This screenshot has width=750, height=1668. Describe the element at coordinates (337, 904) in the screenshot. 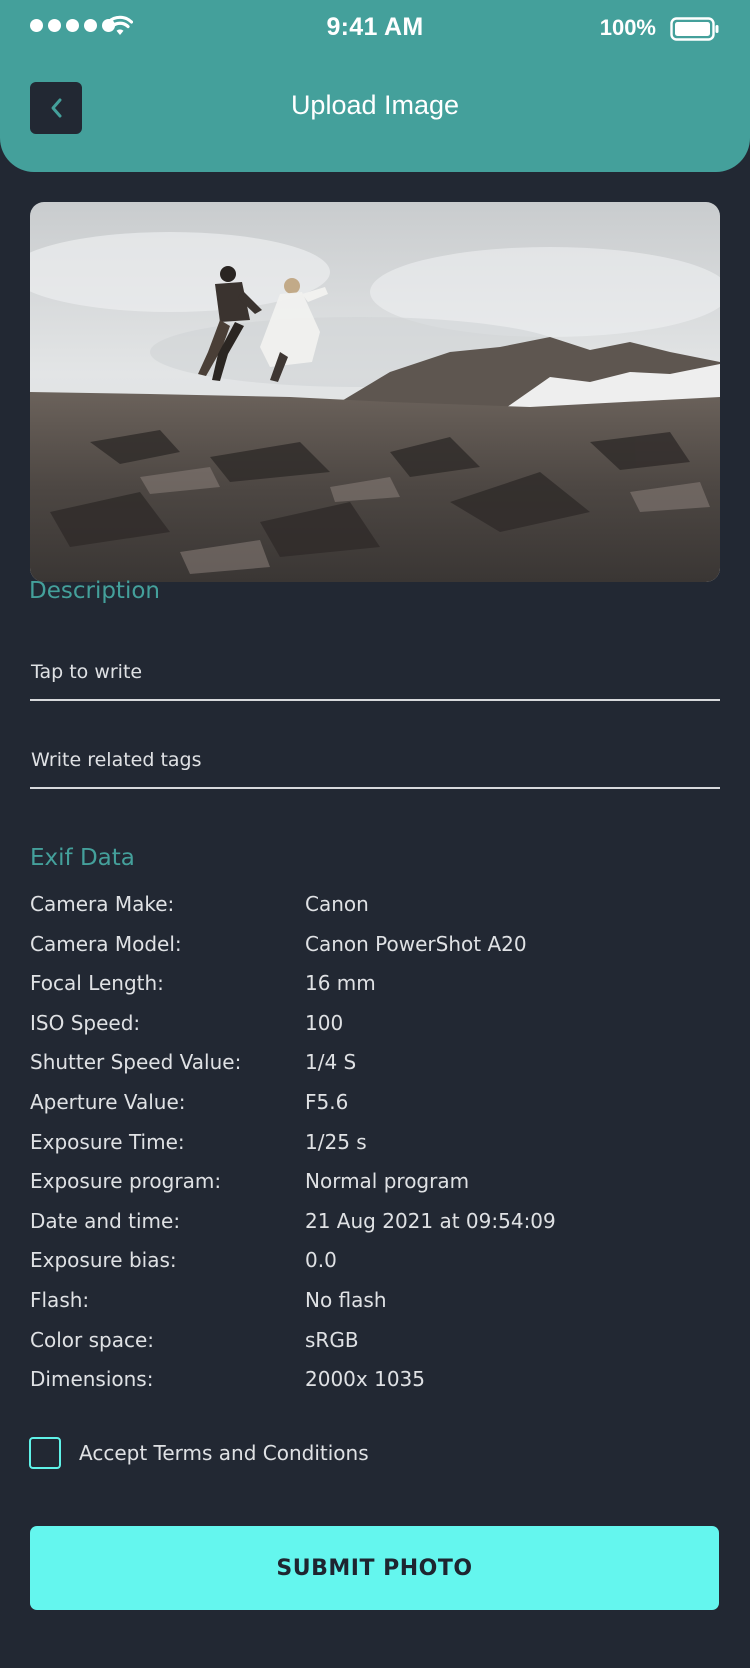

I see `exif-value: Canon` at that location.